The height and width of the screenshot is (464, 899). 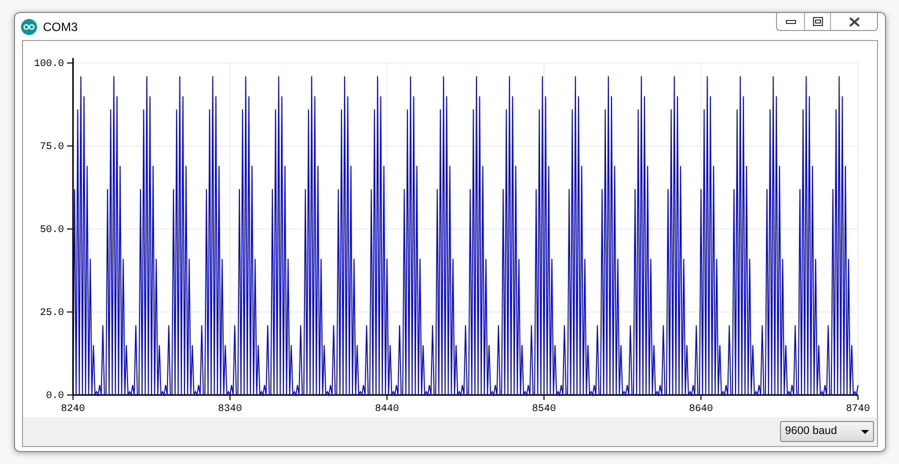 I want to click on minimize-icon, so click(x=791, y=22).